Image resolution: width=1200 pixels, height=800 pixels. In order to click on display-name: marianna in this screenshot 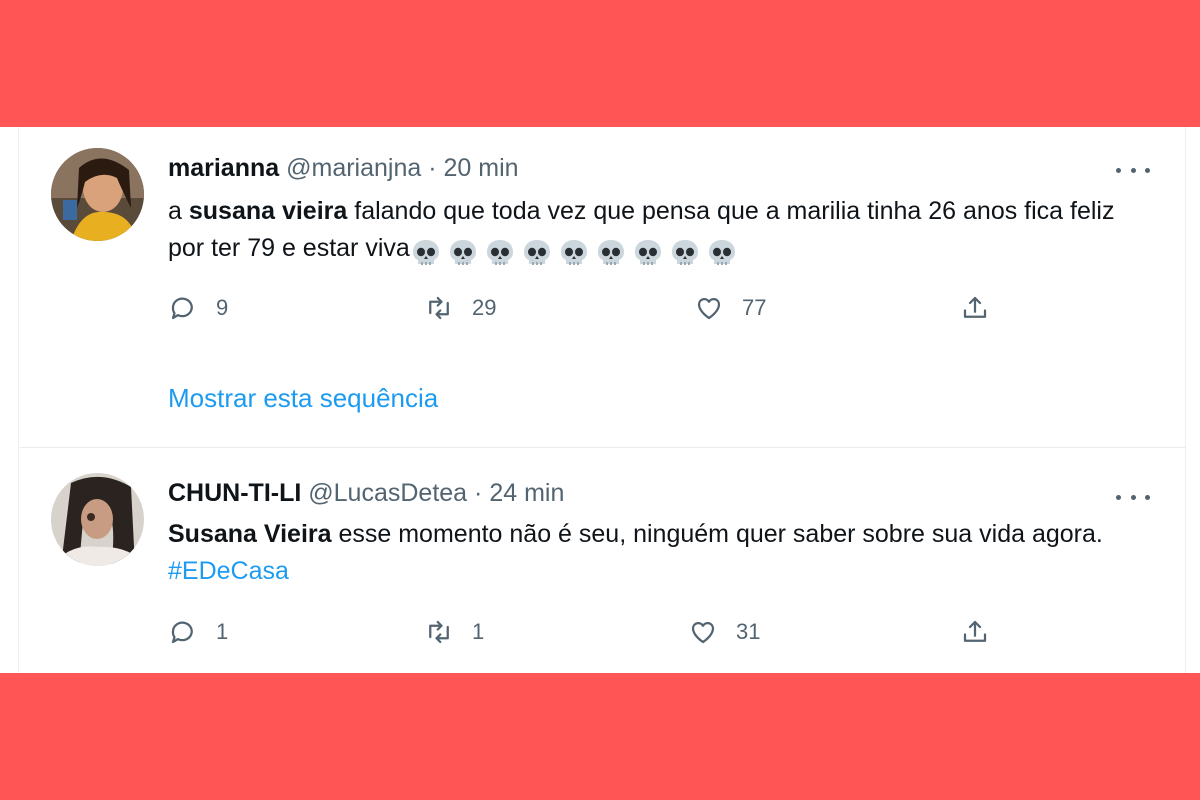, I will do `click(223, 168)`.